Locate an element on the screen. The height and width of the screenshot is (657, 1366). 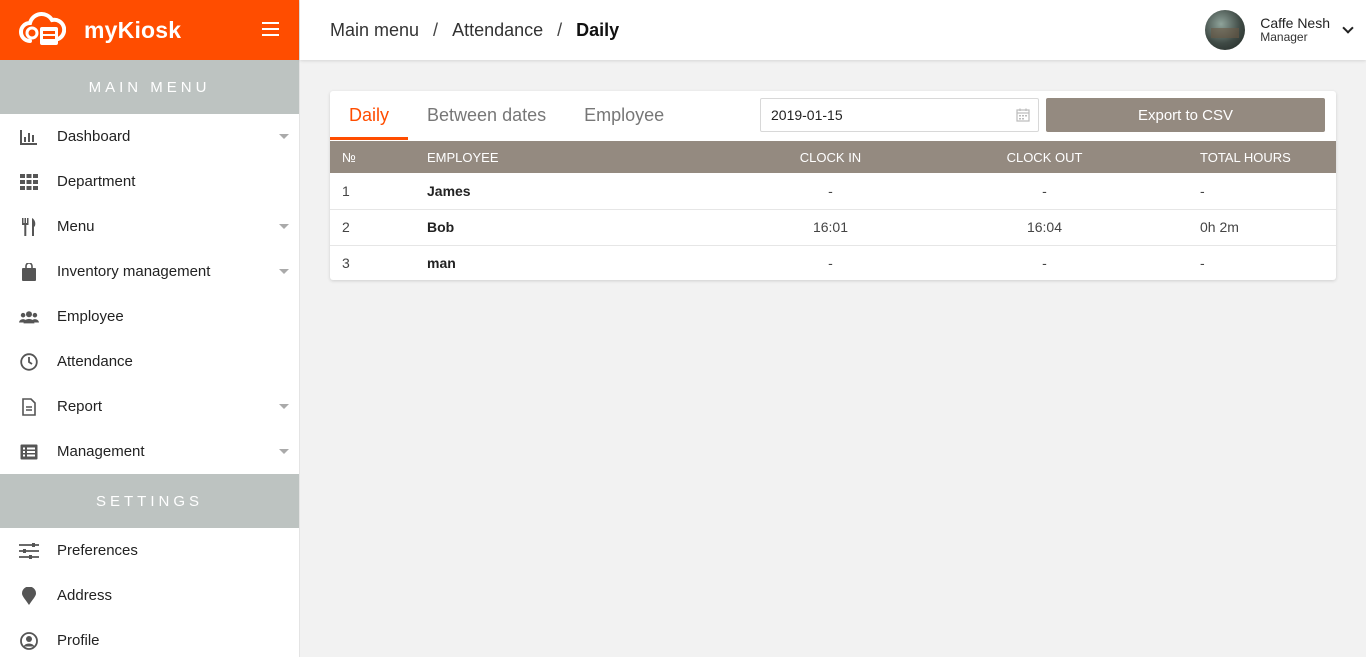
avatar is located at coordinates (1225, 30).